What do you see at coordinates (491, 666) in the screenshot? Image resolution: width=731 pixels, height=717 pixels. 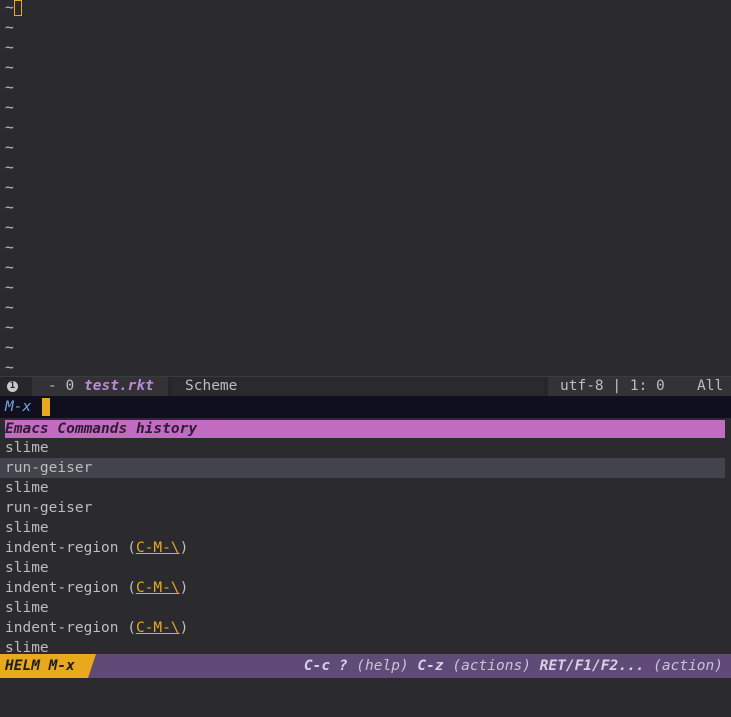 I see `help-description: (actions)` at bounding box center [491, 666].